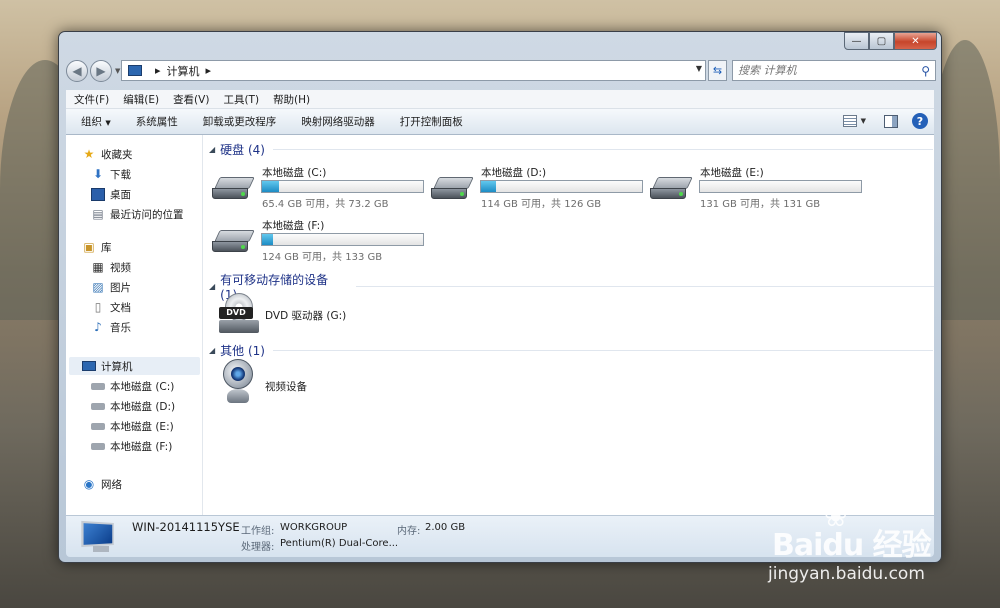 This screenshot has width=1000, height=608. I want to click on group-header-removable: ◢ 有可移动存储的设备 (1), so click(571, 286).